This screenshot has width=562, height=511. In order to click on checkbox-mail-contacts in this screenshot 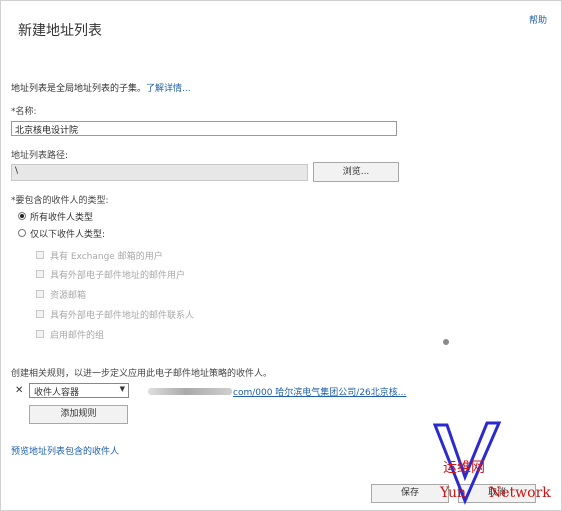, I will do `click(40, 314)`.